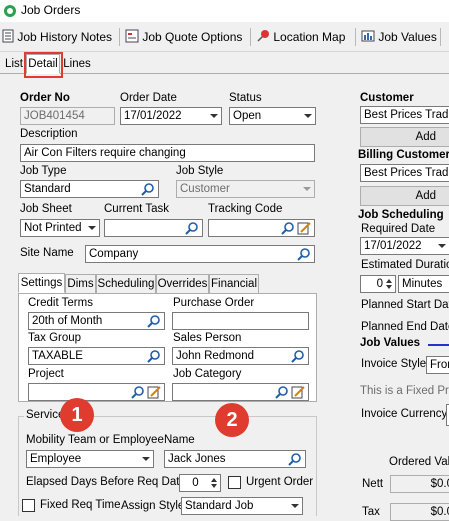  Describe the element at coordinates (89, 189) in the screenshot. I see `job-type-field: Standard` at that location.